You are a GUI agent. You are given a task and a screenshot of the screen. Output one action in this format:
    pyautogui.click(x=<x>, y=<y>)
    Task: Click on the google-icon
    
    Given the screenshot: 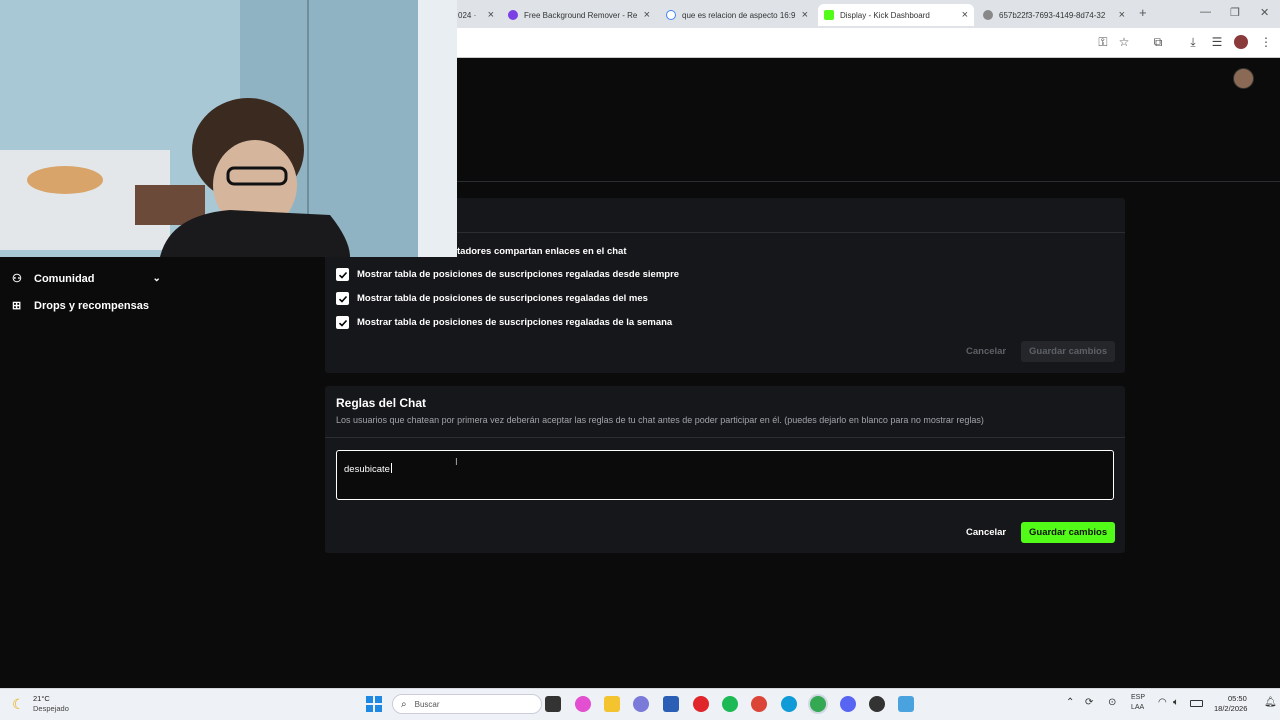 What is the action you would take?
    pyautogui.click(x=671, y=15)
    